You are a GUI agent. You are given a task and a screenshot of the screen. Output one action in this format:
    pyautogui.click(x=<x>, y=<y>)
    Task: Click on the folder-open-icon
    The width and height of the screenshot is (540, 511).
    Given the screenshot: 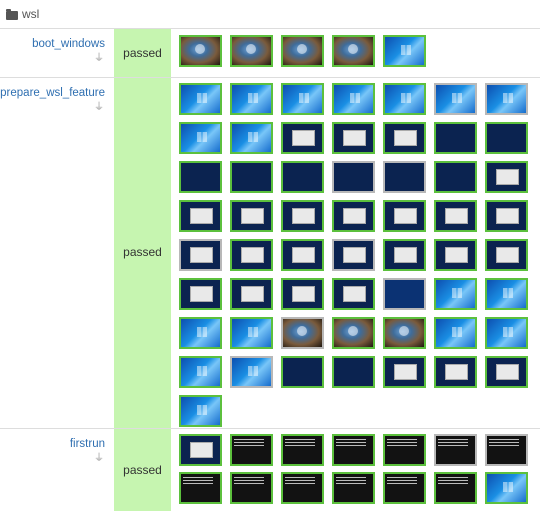 What is the action you would take?
    pyautogui.click(x=12, y=14)
    